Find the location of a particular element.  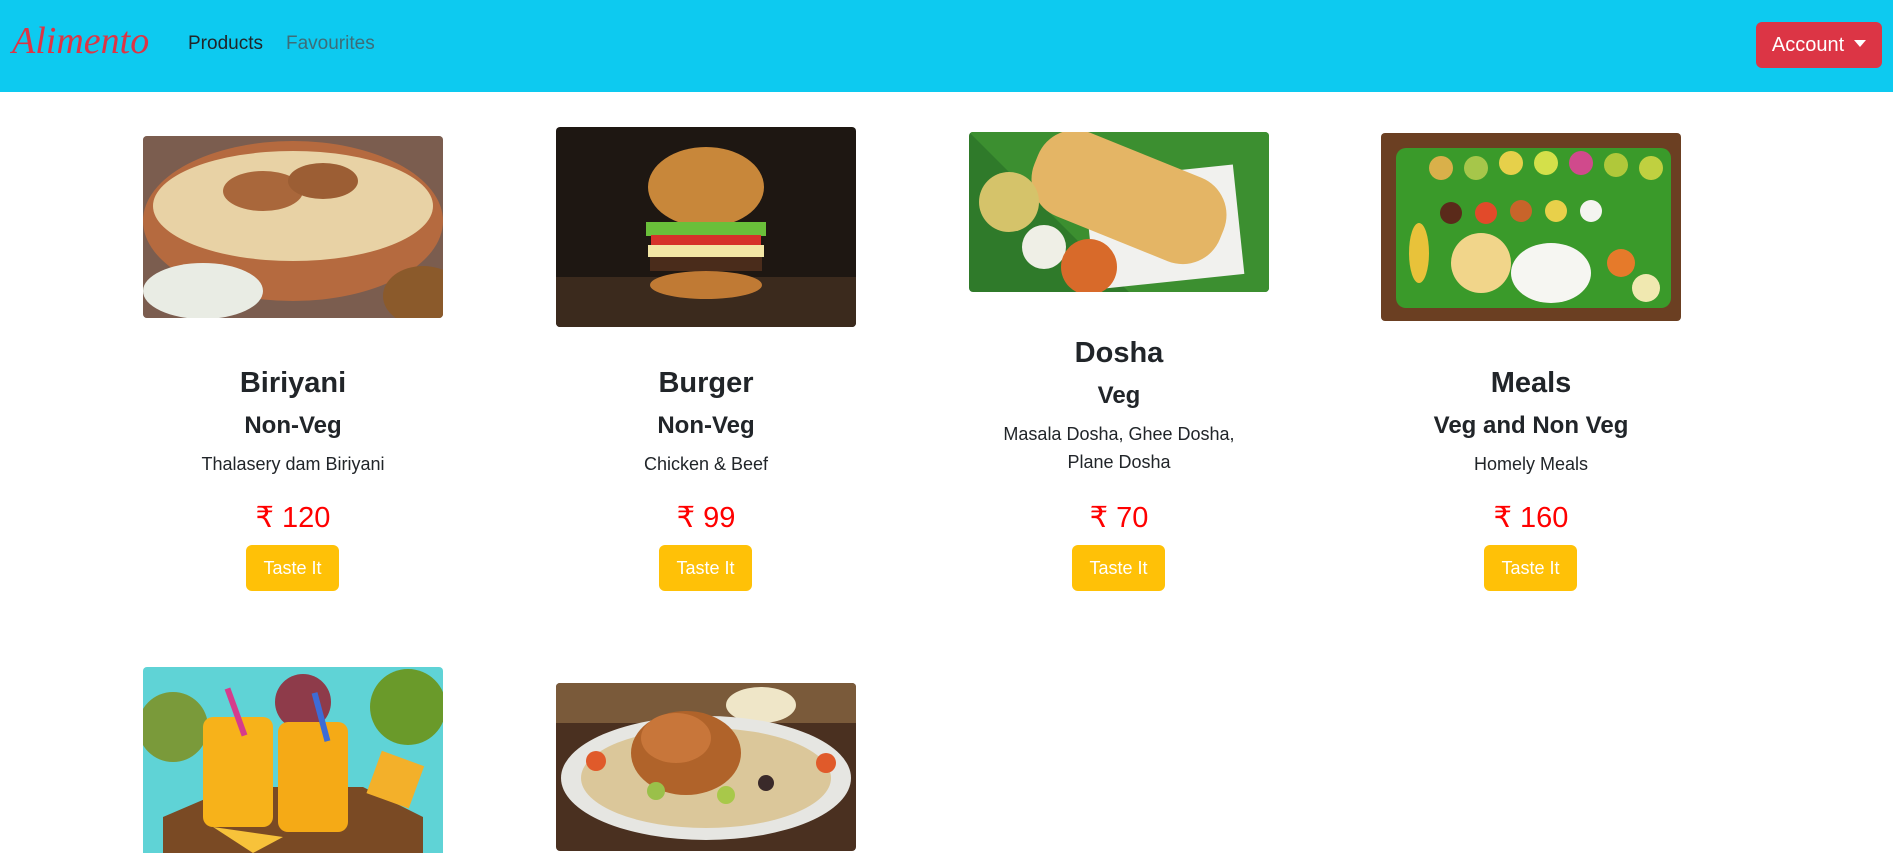

product-description: Homely Meals is located at coordinates (1531, 464).